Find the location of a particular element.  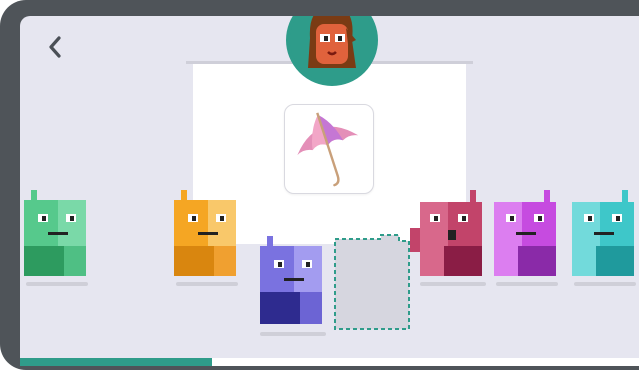

back-button is located at coordinates (55, 47).